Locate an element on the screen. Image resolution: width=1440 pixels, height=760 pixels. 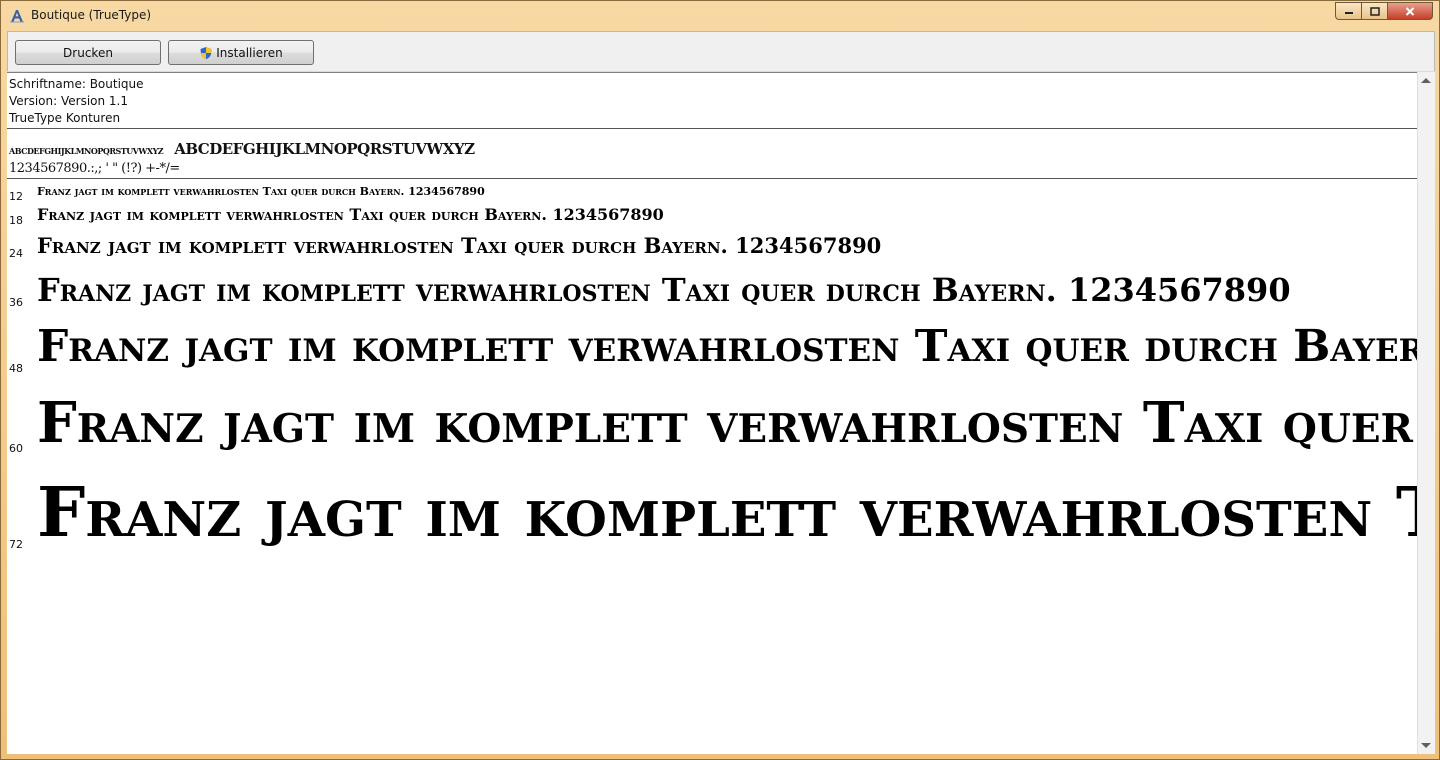
maximize-button is located at coordinates (1374, 11).